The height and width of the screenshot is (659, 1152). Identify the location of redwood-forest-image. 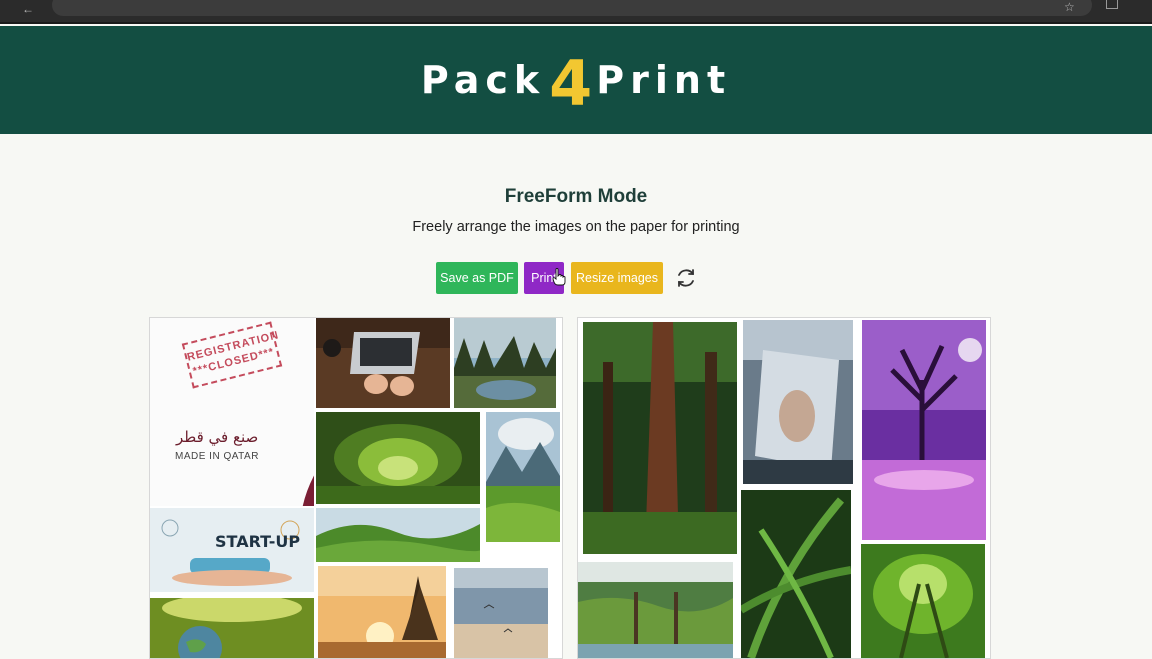
(660, 438).